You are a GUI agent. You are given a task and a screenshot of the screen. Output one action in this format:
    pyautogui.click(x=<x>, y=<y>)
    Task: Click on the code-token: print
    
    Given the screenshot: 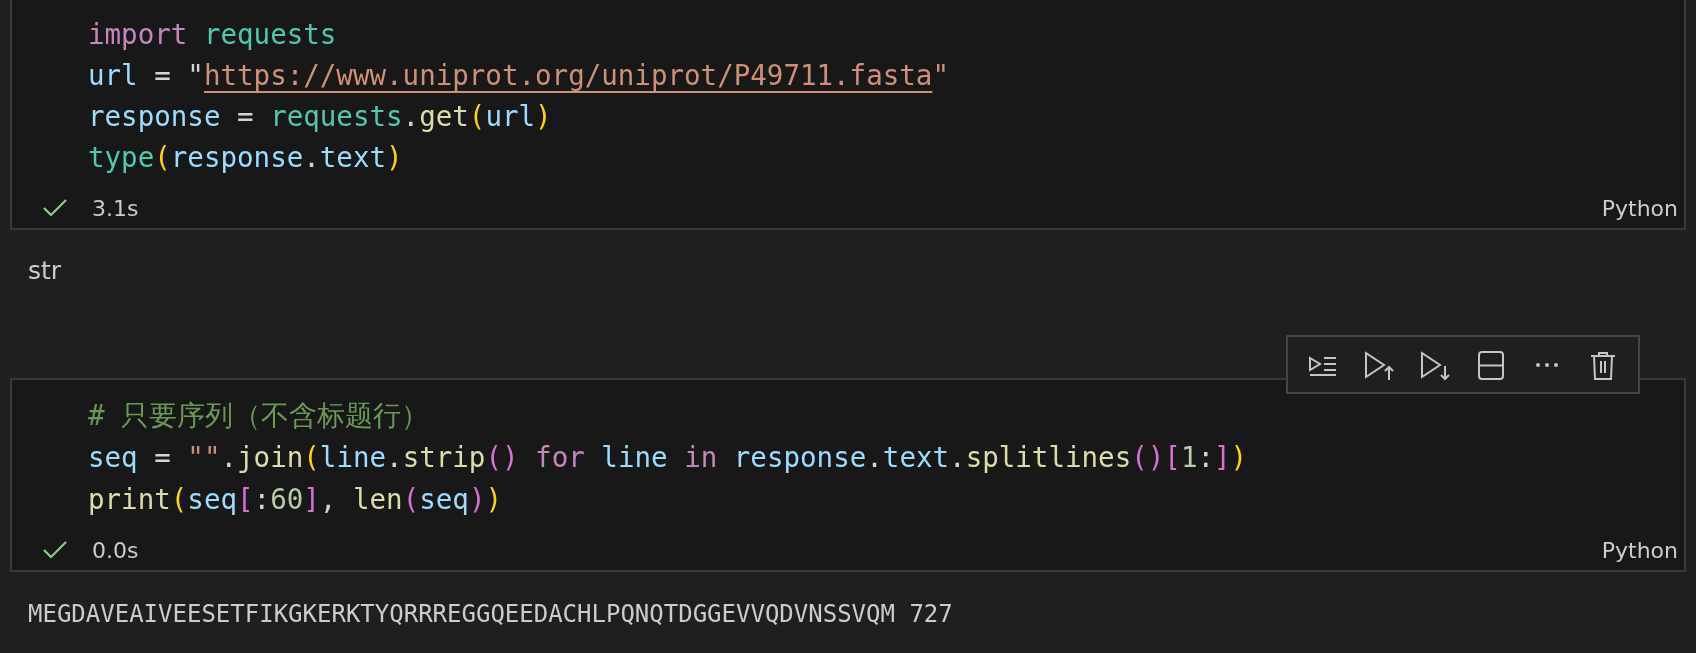 What is the action you would take?
    pyautogui.click(x=129, y=499)
    